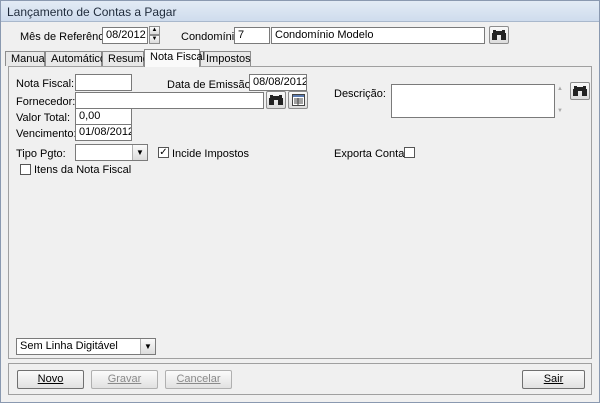  I want to click on linha-digitavel-select: Sem Linha Digitável ▼, so click(86, 346).